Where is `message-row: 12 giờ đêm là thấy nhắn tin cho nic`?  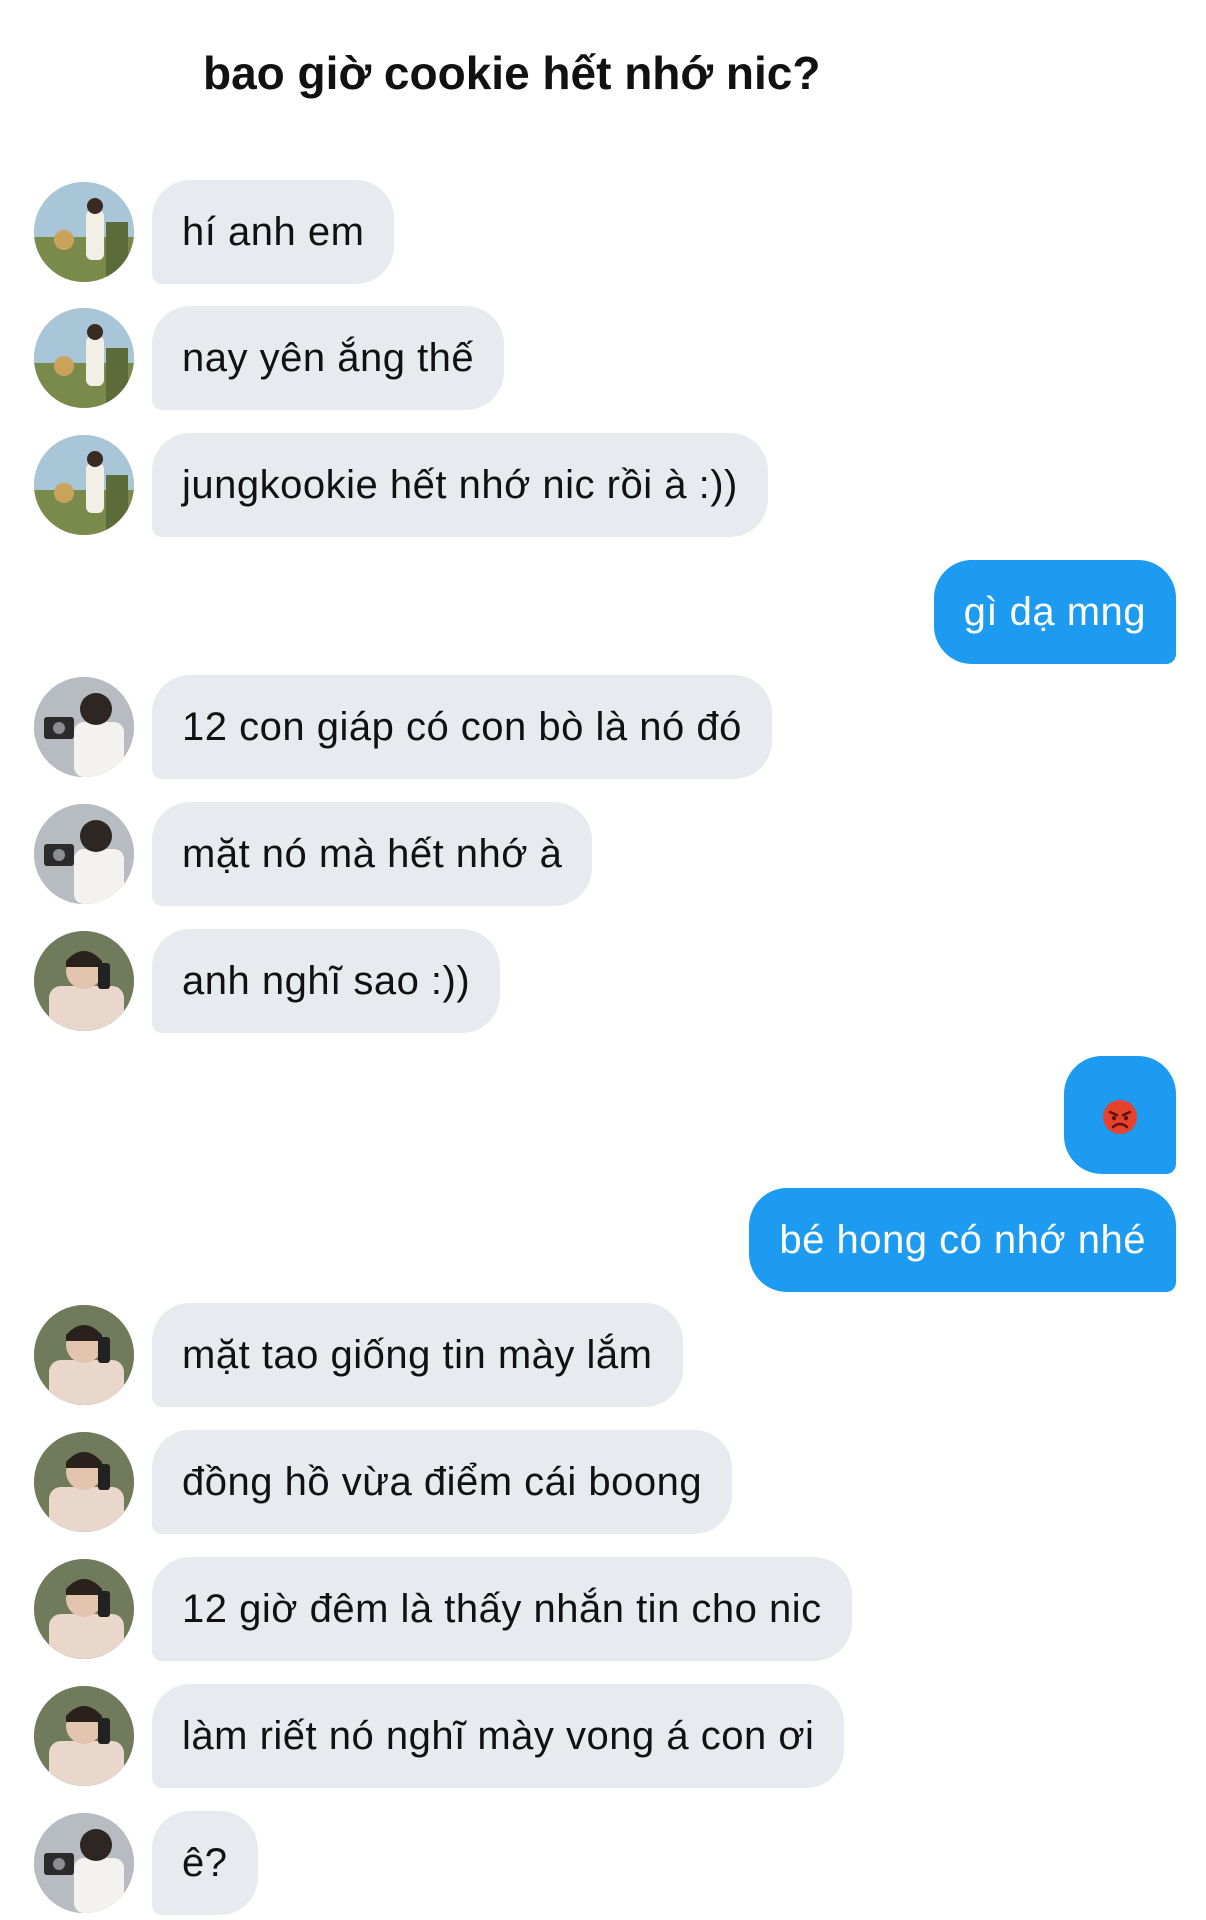
message-row: 12 giờ đêm là thấy nhắn tin cho nic is located at coordinates (603, 1609).